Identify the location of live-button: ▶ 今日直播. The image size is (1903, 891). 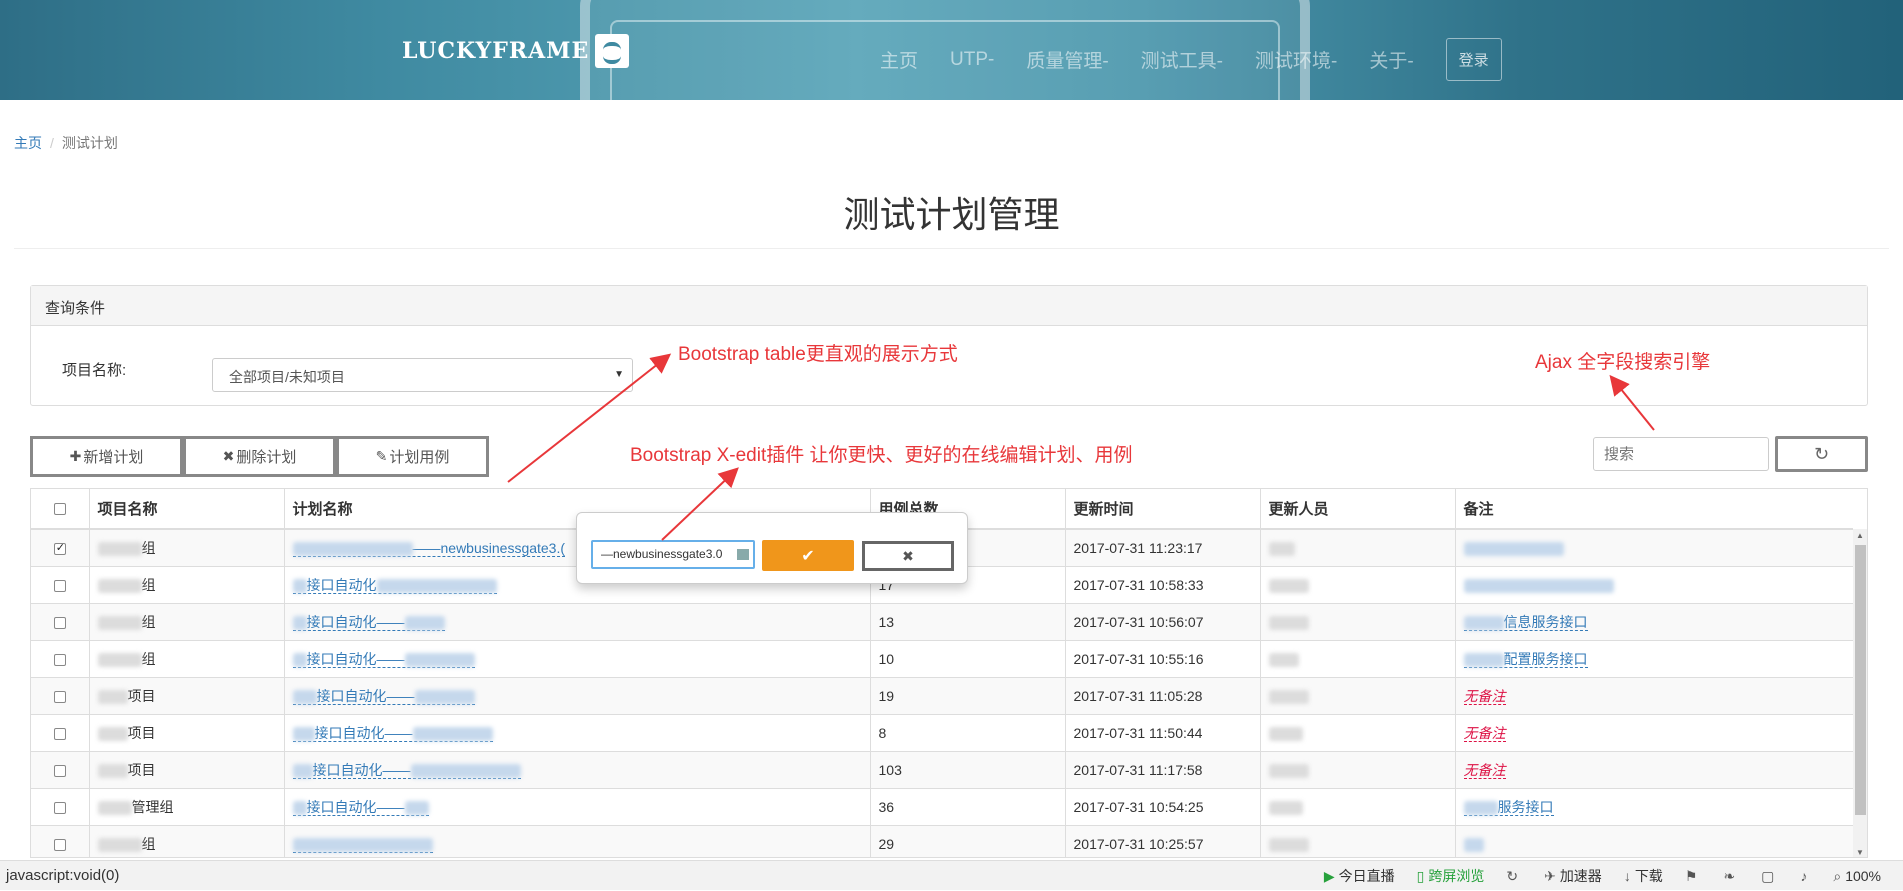
(1359, 876).